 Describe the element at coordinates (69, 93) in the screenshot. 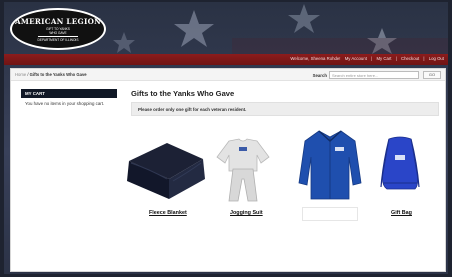

I see `my-cart-heading: MY CART` at that location.